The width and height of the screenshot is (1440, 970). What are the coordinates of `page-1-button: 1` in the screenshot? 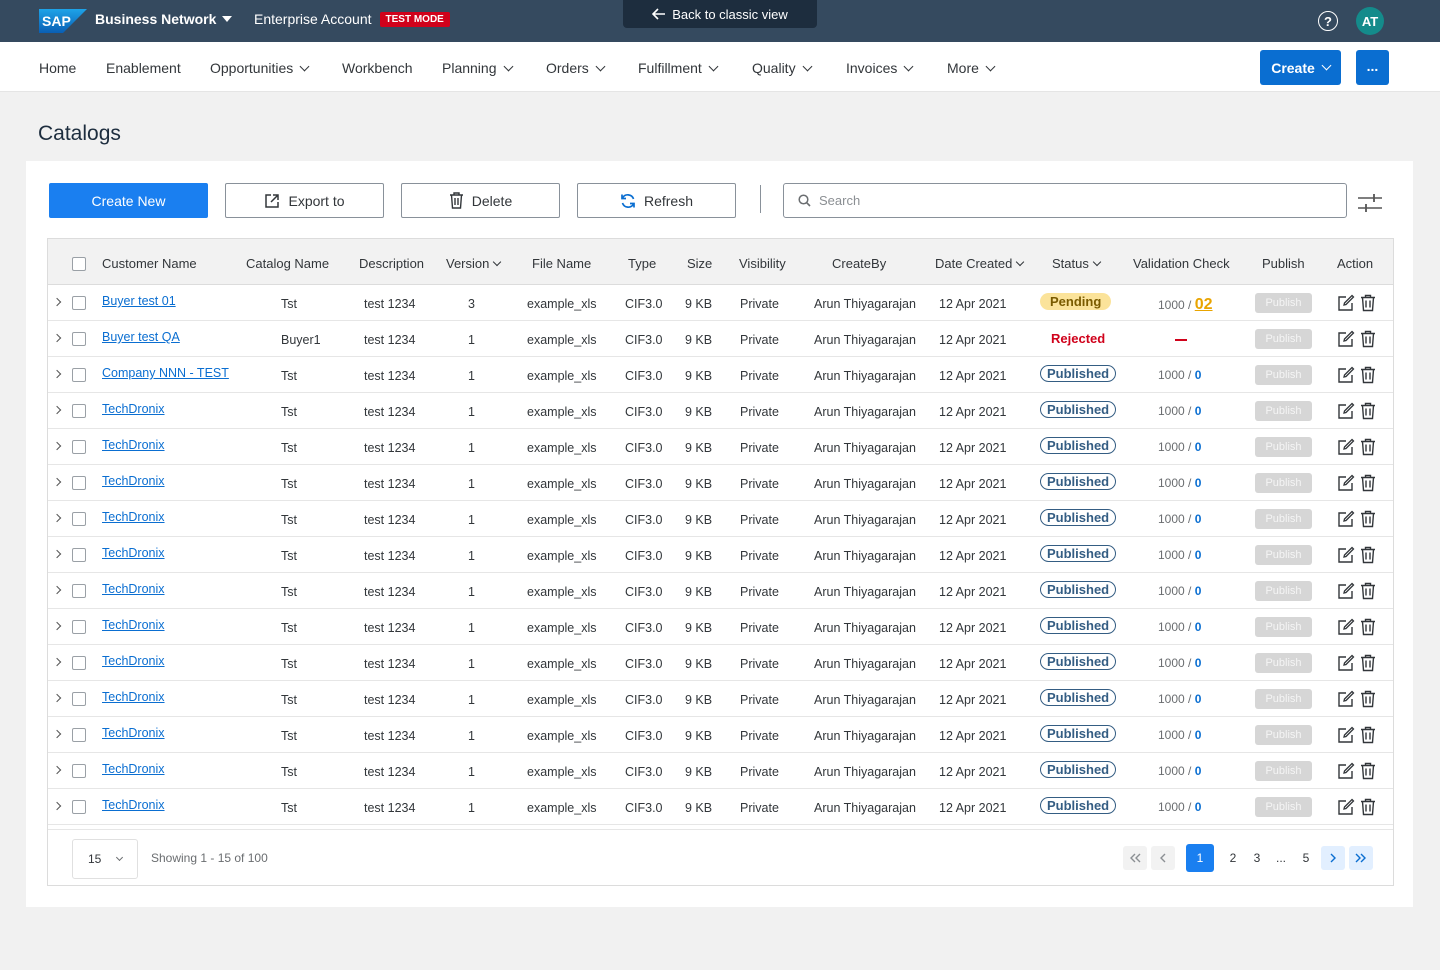 It's located at (1200, 858).